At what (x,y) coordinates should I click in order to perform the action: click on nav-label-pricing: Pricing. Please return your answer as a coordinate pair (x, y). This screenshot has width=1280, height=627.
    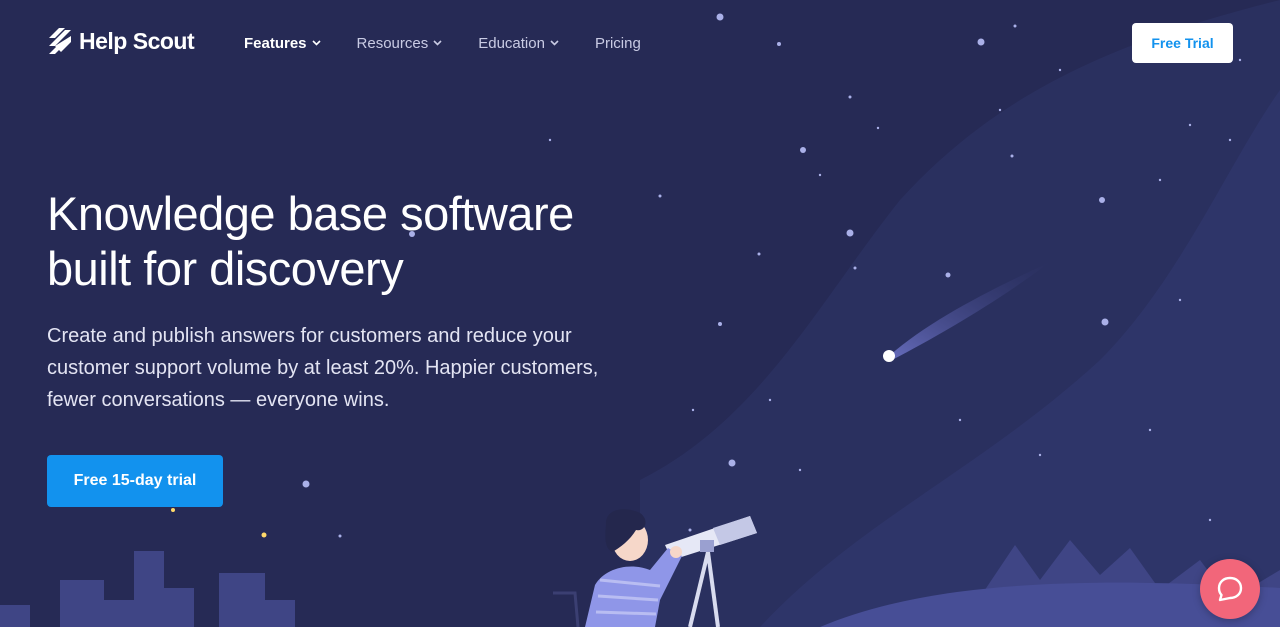
    Looking at the image, I should click on (617, 43).